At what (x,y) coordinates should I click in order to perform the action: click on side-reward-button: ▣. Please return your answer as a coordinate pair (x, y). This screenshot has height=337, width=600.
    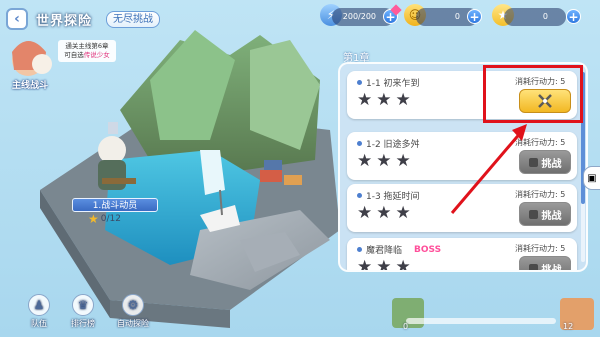
    Looking at the image, I should click on (591, 178).